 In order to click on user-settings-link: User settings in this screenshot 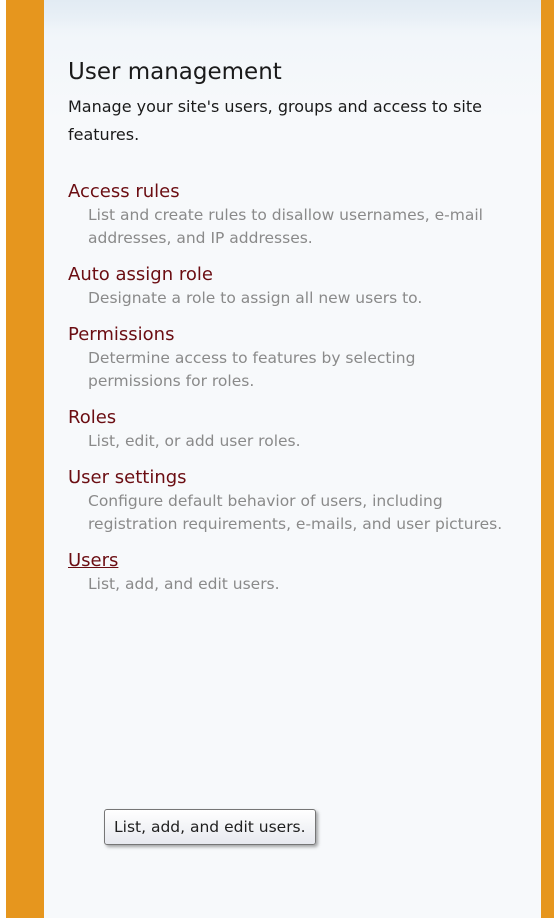, I will do `click(127, 478)`.